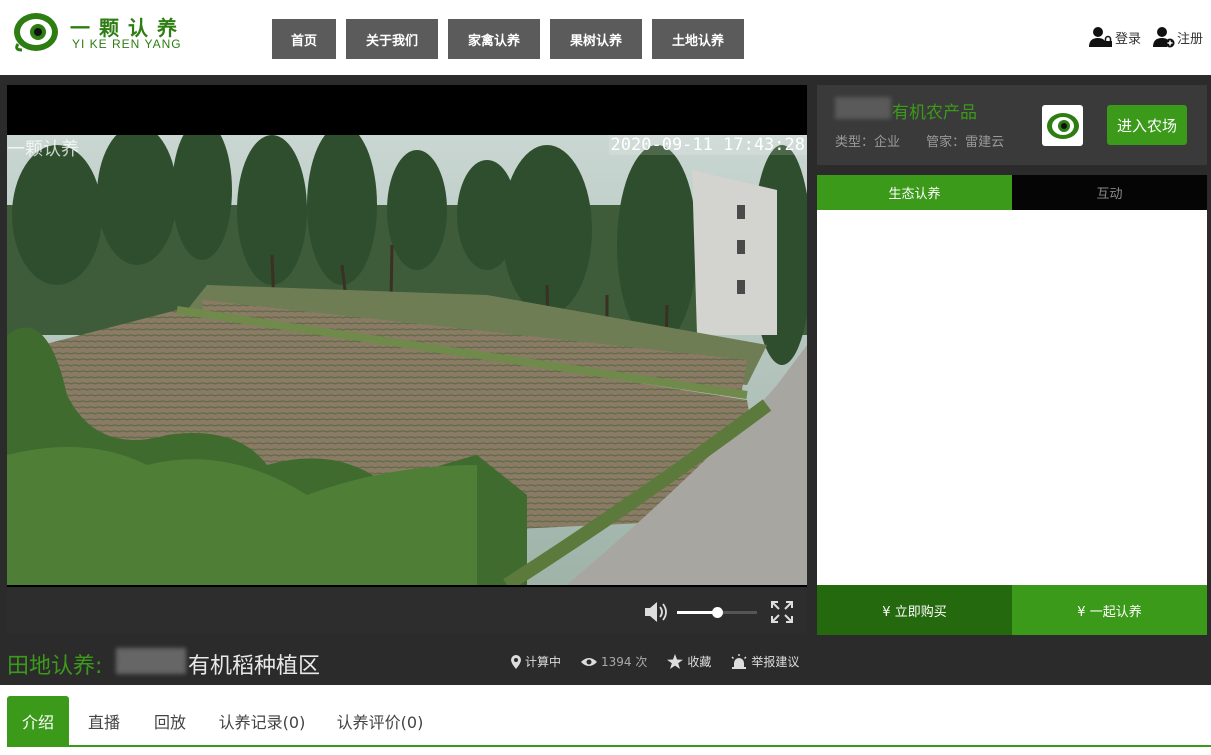 This screenshot has height=755, width=1211. I want to click on nav-poultry: 家禽认养, so click(494, 39).